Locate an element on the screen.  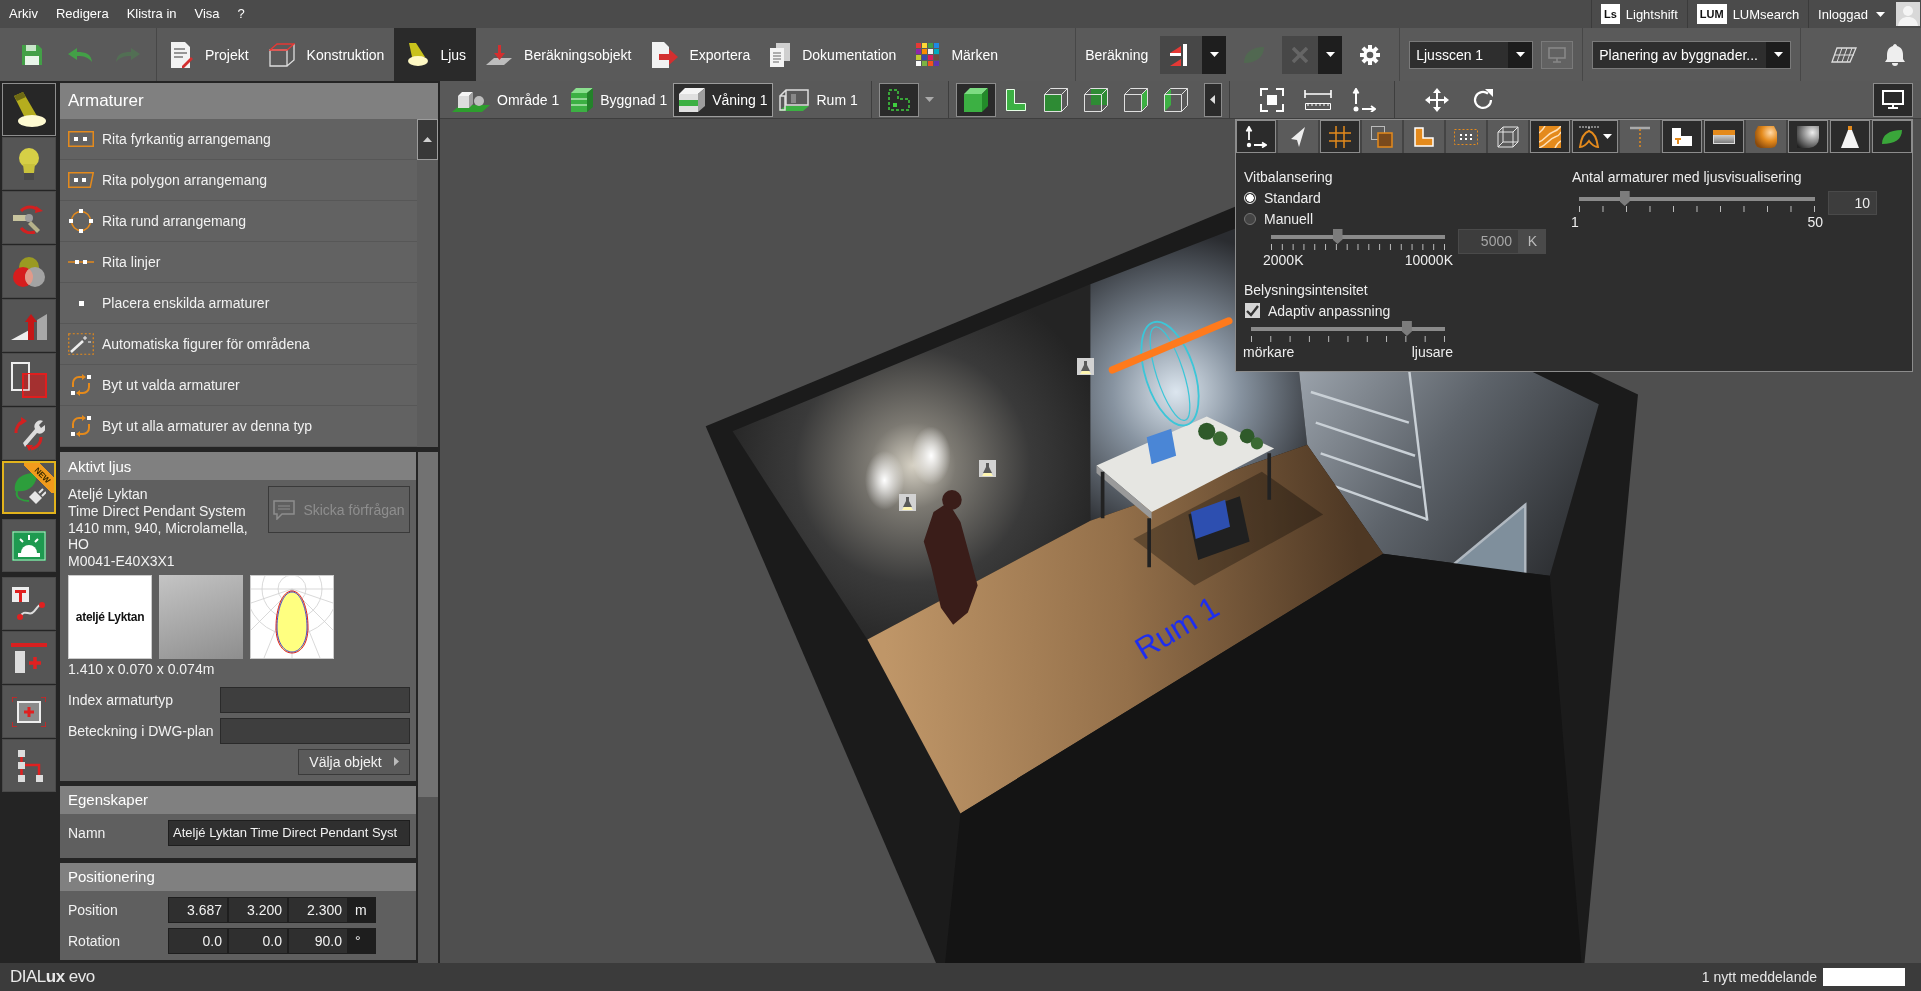
checkmark-icon is located at coordinates (1252, 310).